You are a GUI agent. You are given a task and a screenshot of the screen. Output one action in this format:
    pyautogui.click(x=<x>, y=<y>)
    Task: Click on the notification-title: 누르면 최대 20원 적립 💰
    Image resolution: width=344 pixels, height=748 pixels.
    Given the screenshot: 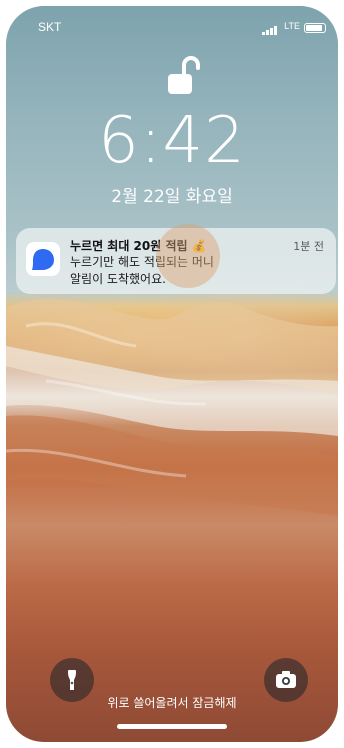 What is the action you would take?
    pyautogui.click(x=138, y=245)
    